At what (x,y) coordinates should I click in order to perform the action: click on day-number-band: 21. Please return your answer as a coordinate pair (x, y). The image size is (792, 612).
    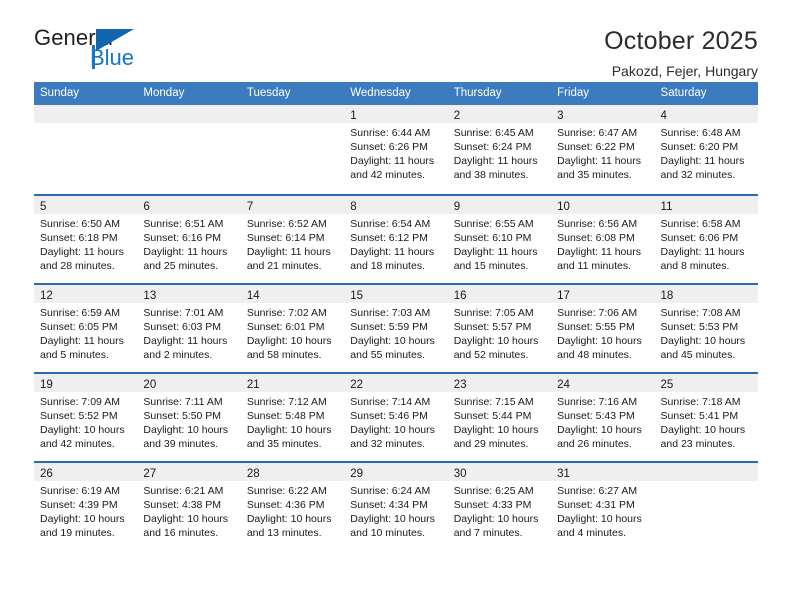
    Looking at the image, I should click on (292, 383).